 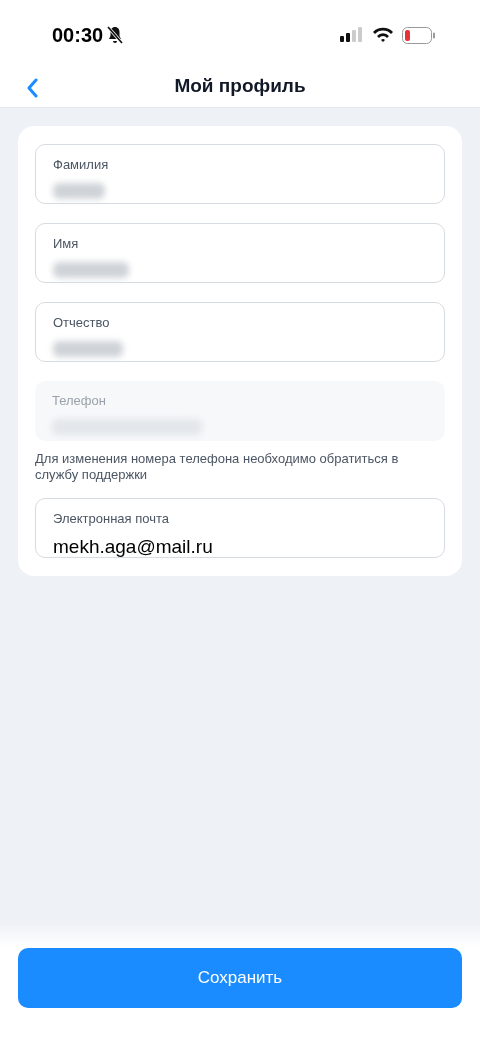 What do you see at coordinates (78, 35) in the screenshot?
I see `status-time: 00:30` at bounding box center [78, 35].